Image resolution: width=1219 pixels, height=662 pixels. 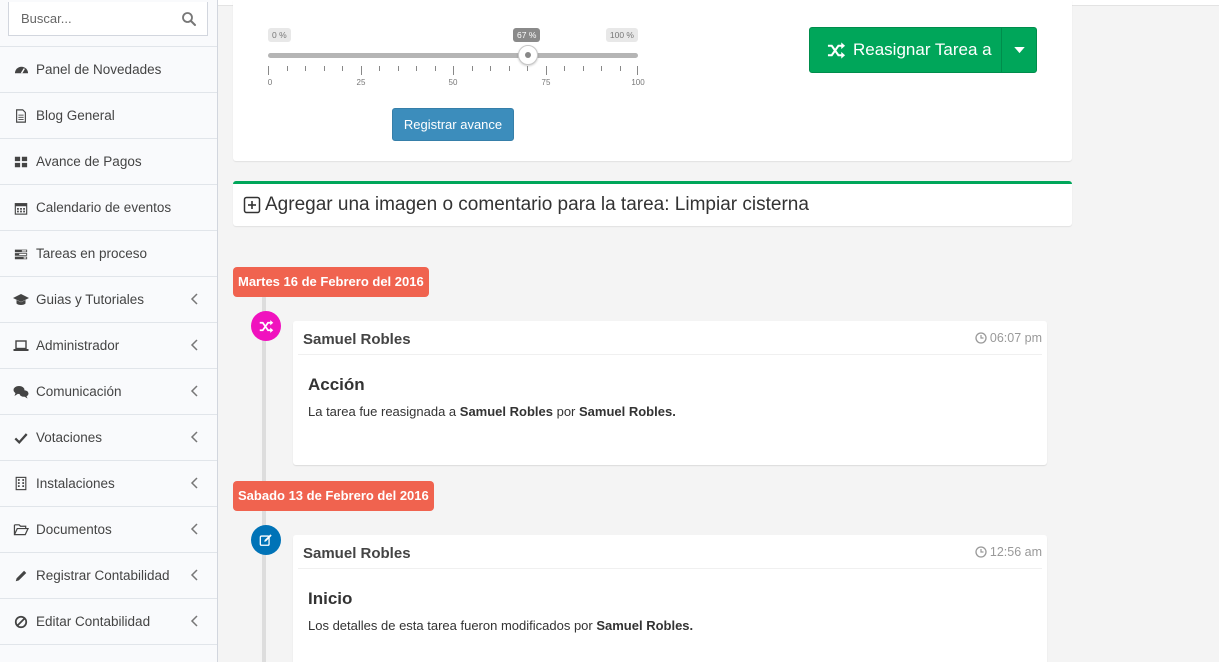 What do you see at coordinates (21, 576) in the screenshot?
I see `pencil-icon` at bounding box center [21, 576].